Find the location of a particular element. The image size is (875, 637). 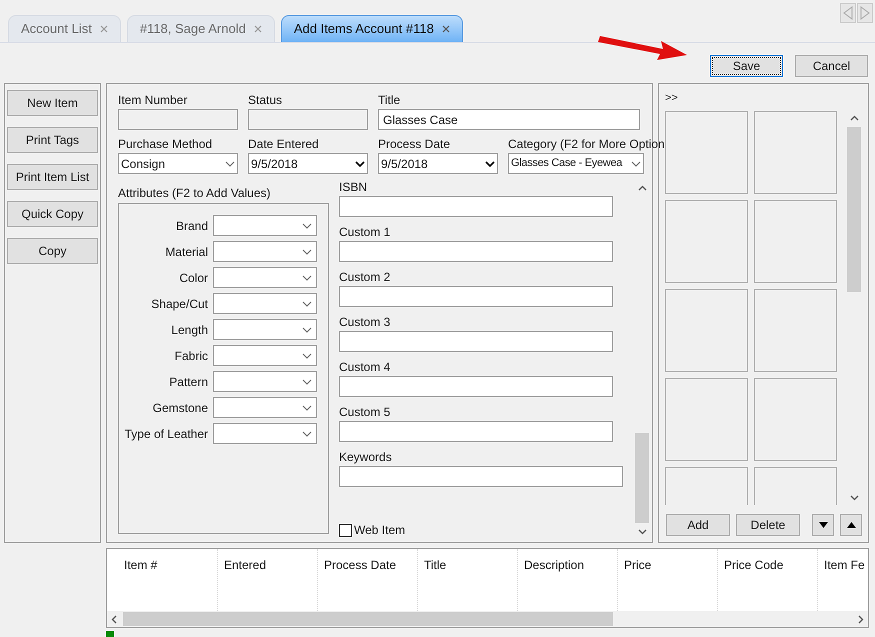

move-down-button is located at coordinates (823, 525).